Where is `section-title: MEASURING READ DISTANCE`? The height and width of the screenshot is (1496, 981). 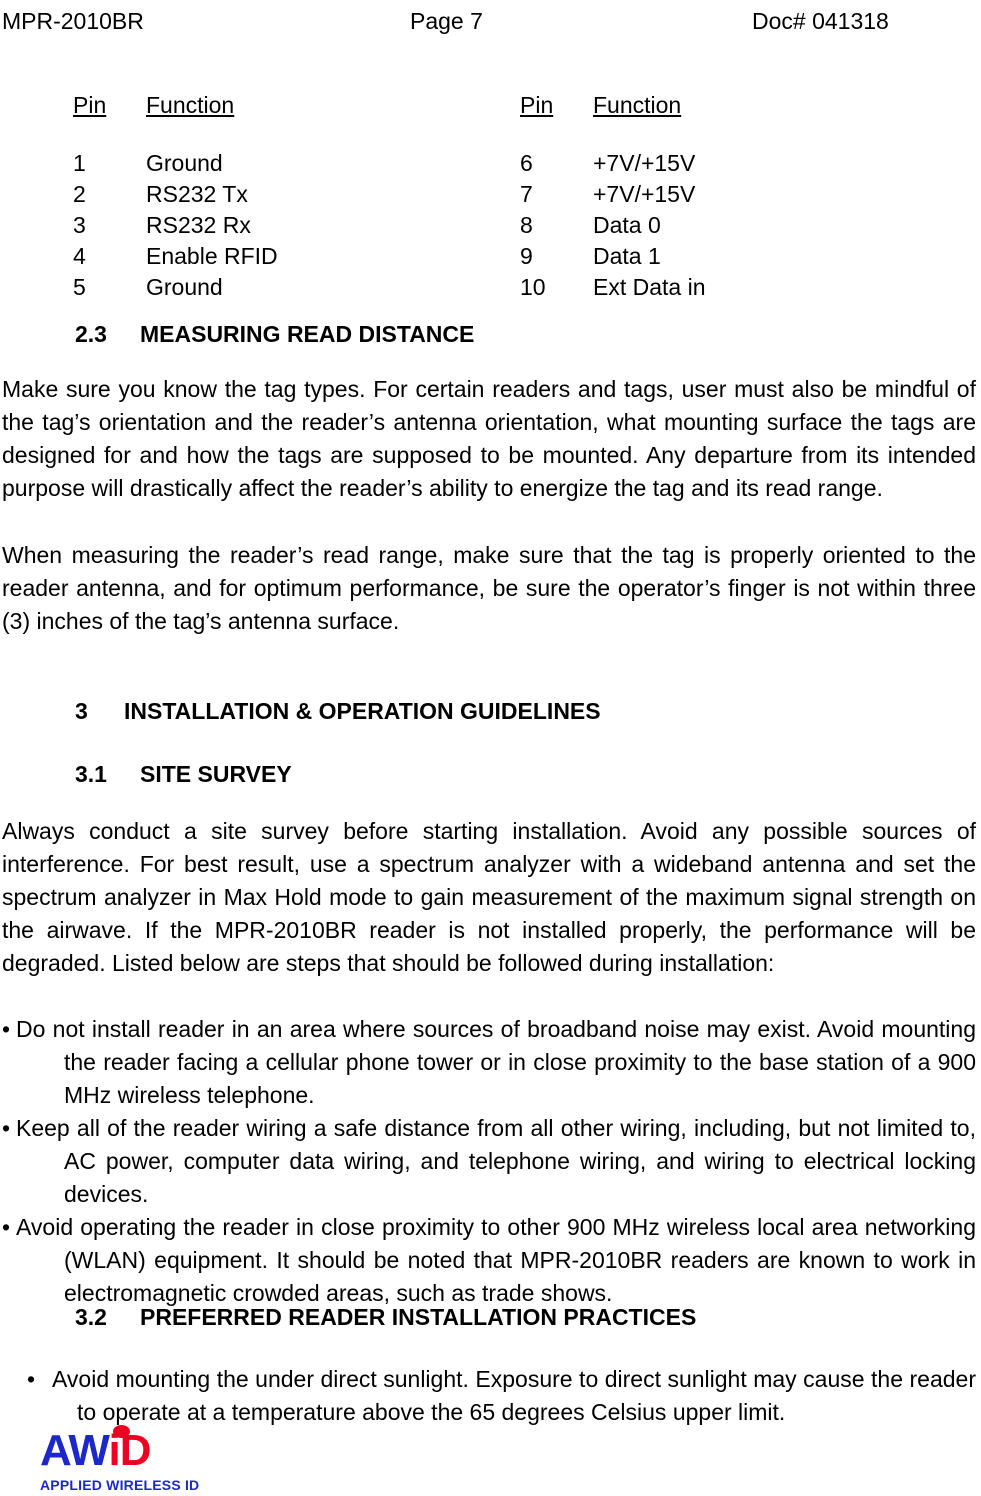
section-title: MEASURING READ DISTANCE is located at coordinates (307, 334).